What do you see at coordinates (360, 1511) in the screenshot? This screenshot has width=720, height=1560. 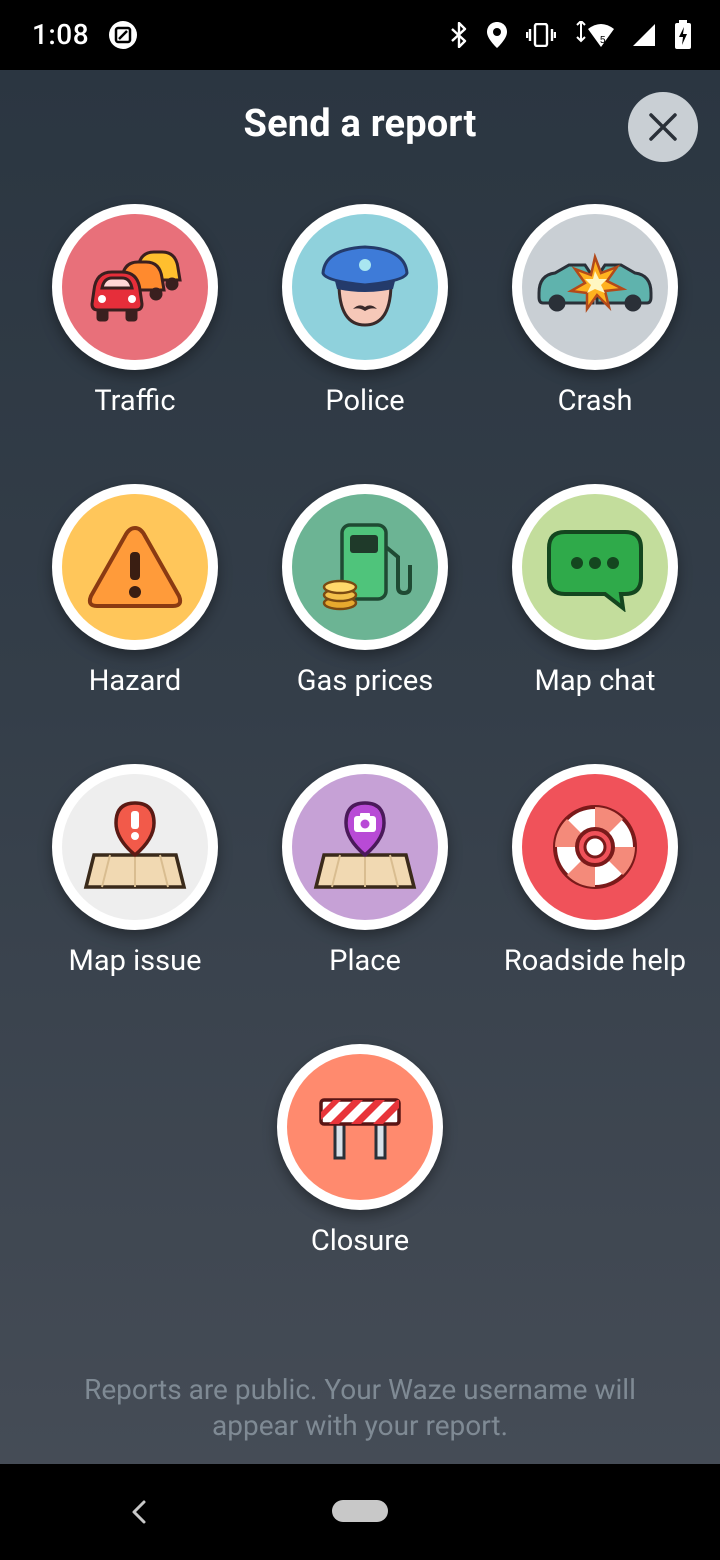 I see `home-pill-icon` at bounding box center [360, 1511].